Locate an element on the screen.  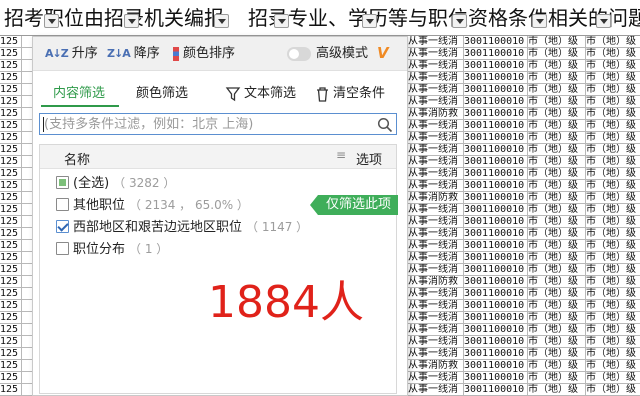
sort-descending-button: Z↓A 降序 is located at coordinates (133, 54).